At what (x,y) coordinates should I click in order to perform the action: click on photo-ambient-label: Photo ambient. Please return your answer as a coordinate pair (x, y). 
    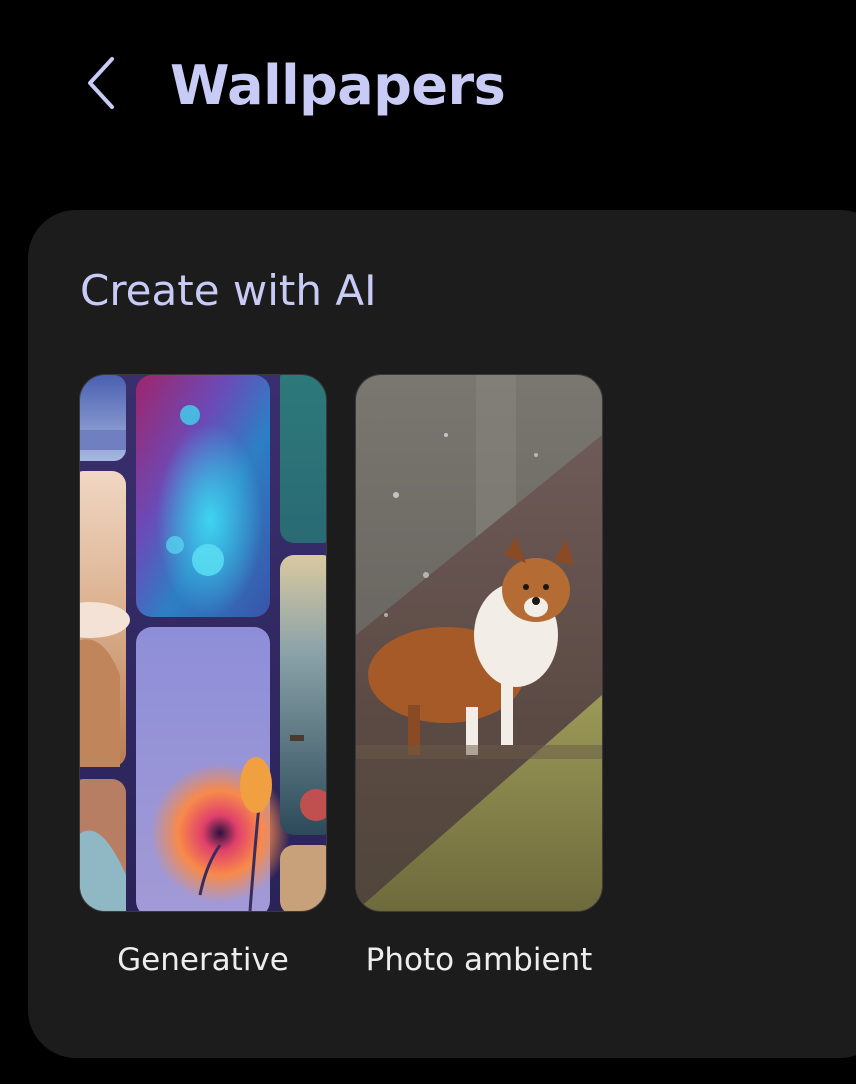
    Looking at the image, I should click on (479, 960).